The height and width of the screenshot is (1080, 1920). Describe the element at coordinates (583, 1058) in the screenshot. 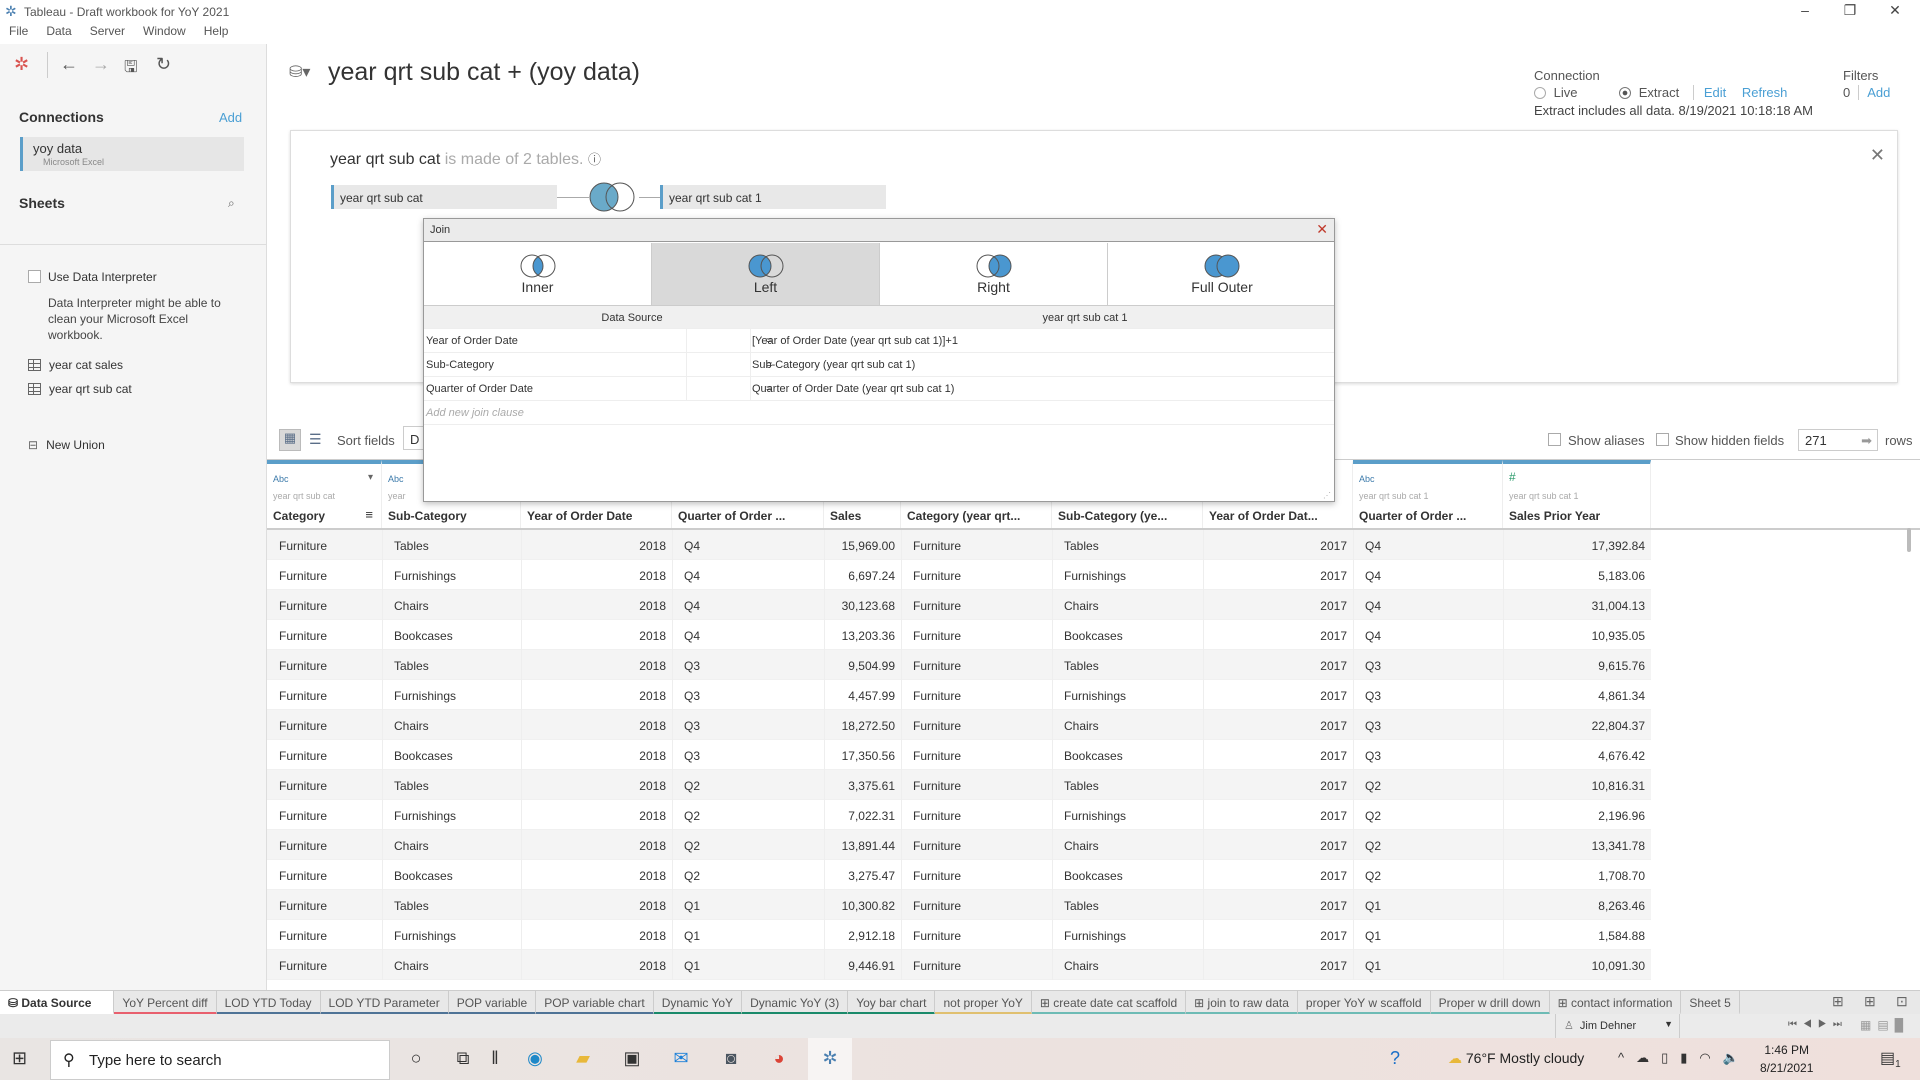

I see `file-explorer-icon: ▰` at that location.